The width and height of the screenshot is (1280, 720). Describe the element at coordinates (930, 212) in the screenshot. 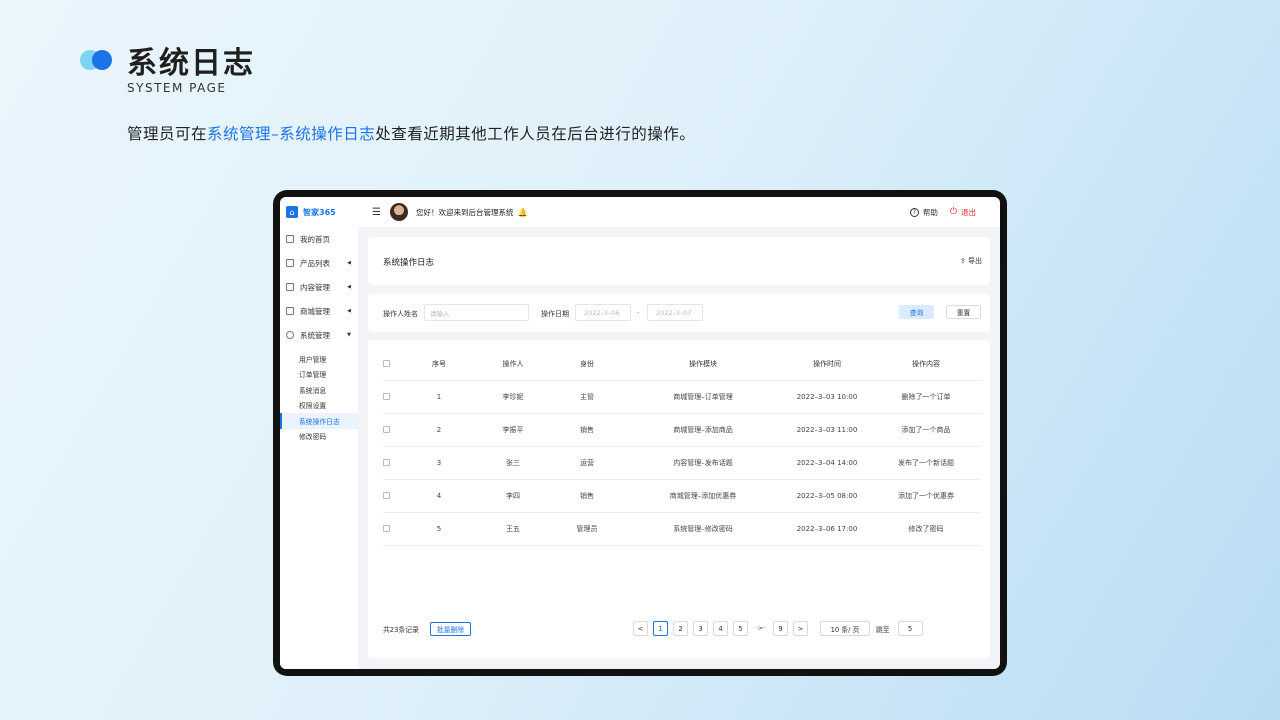

I see `help-link: 帮助` at that location.